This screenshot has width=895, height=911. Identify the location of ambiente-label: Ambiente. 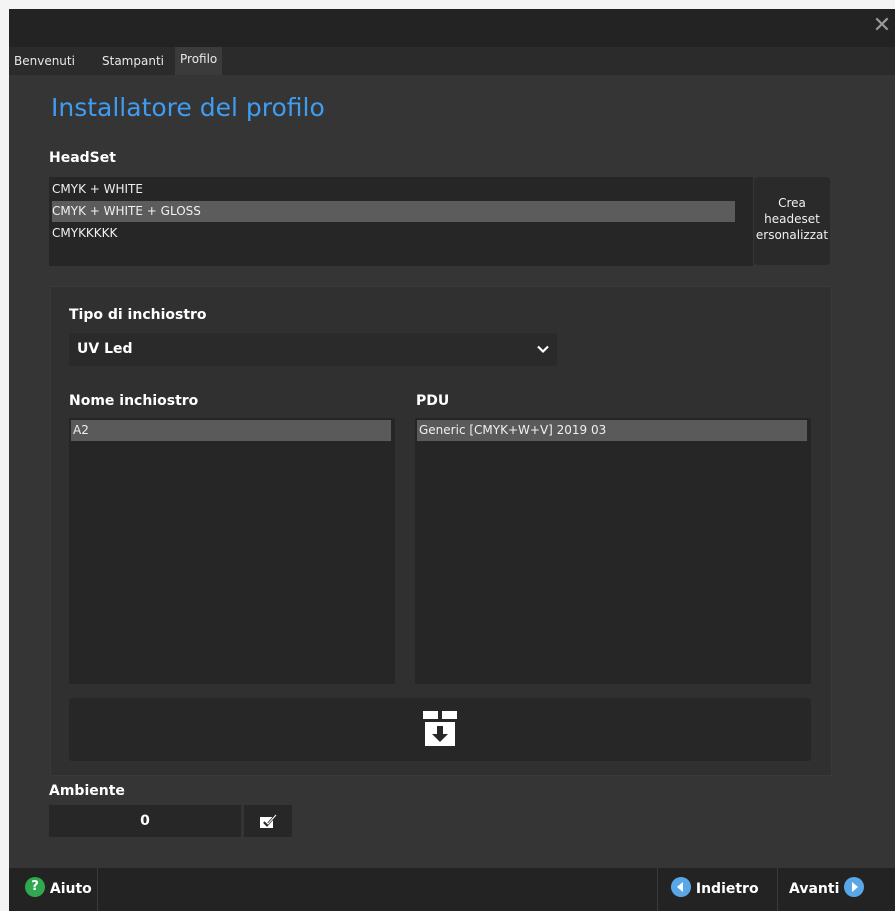
(87, 791).